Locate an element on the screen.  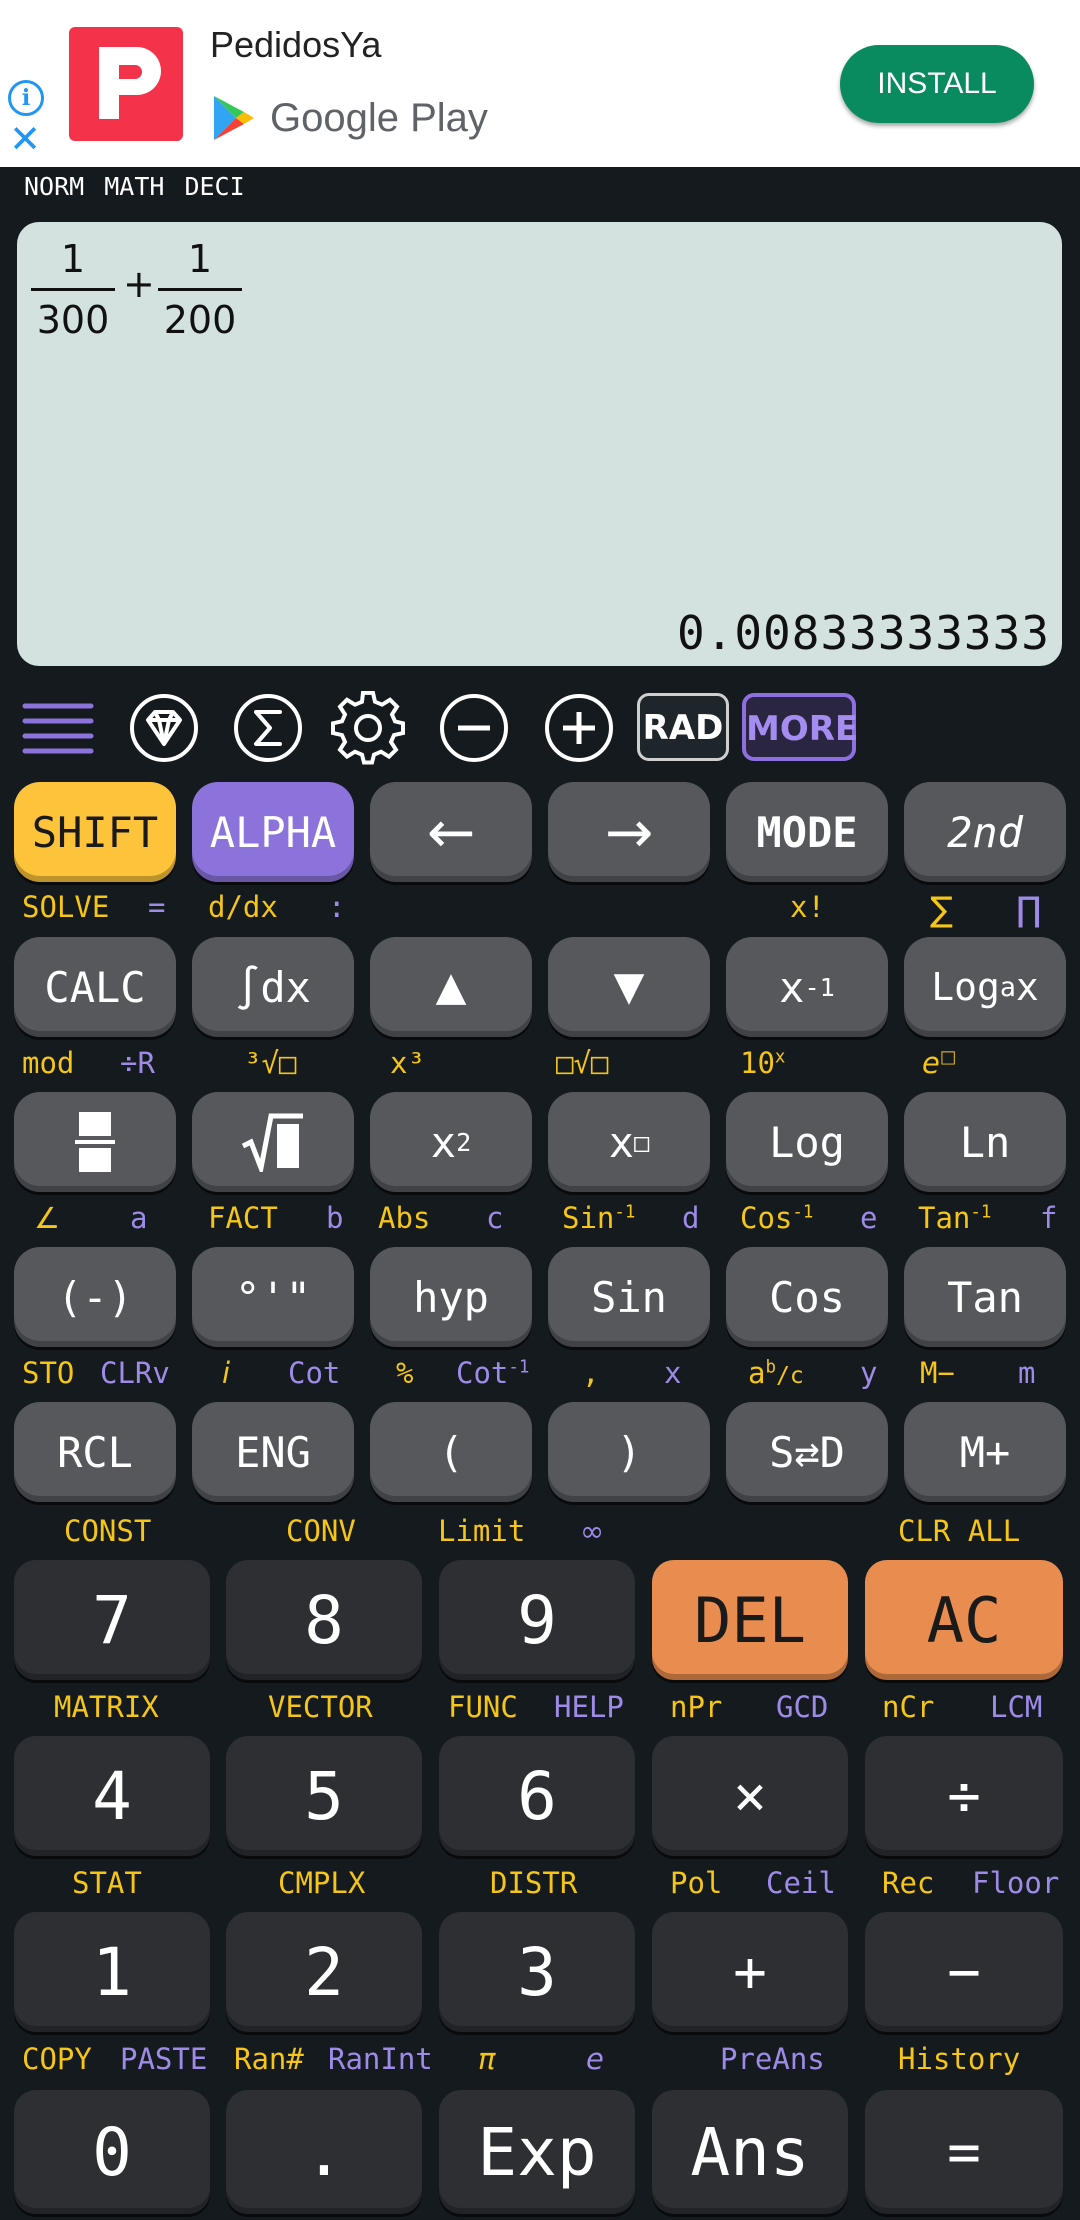
label-b: b is located at coordinates (335, 1218).